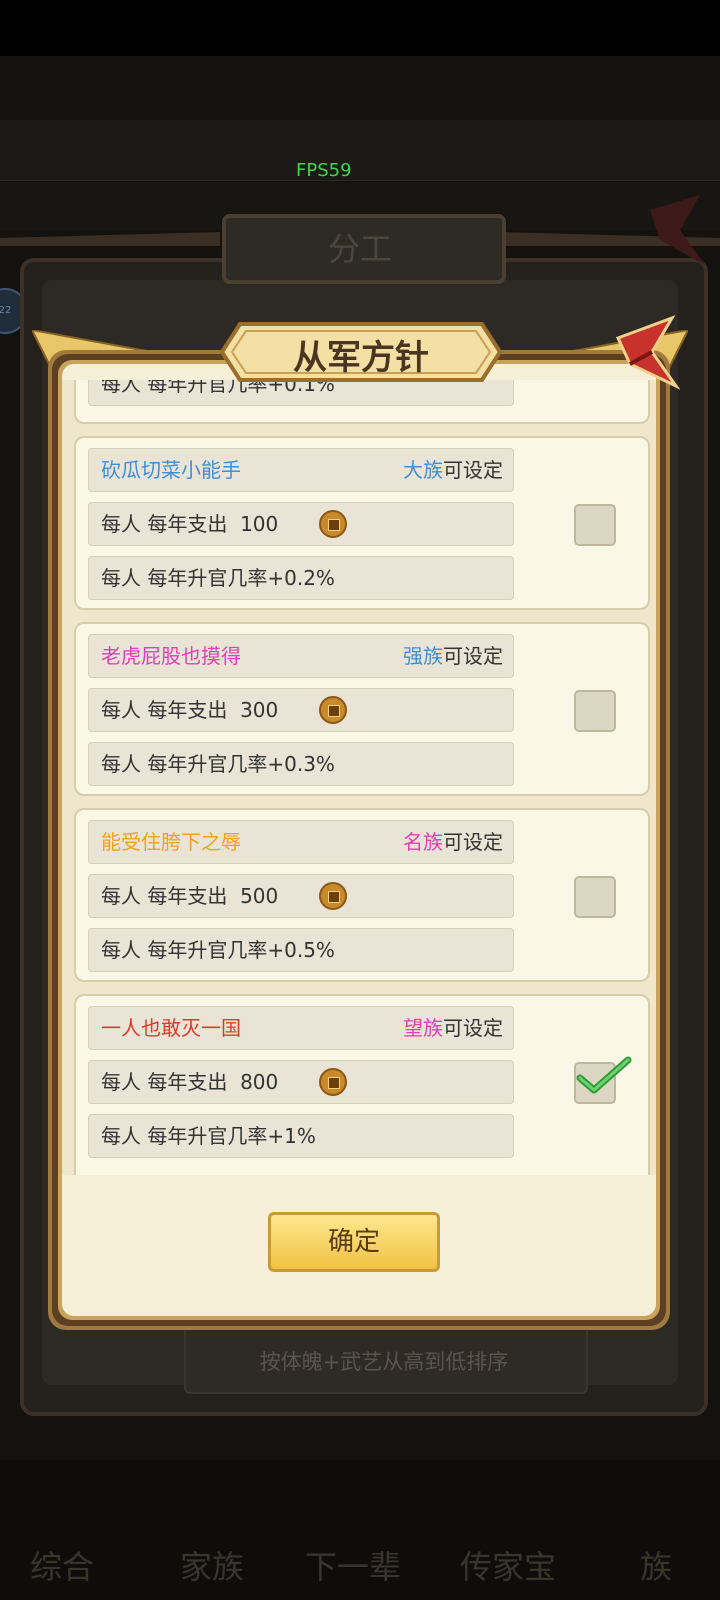 The width and height of the screenshot is (720, 1600). I want to click on policy-header-row: 一人也敢灭一国 望族可设定, so click(301, 1028).